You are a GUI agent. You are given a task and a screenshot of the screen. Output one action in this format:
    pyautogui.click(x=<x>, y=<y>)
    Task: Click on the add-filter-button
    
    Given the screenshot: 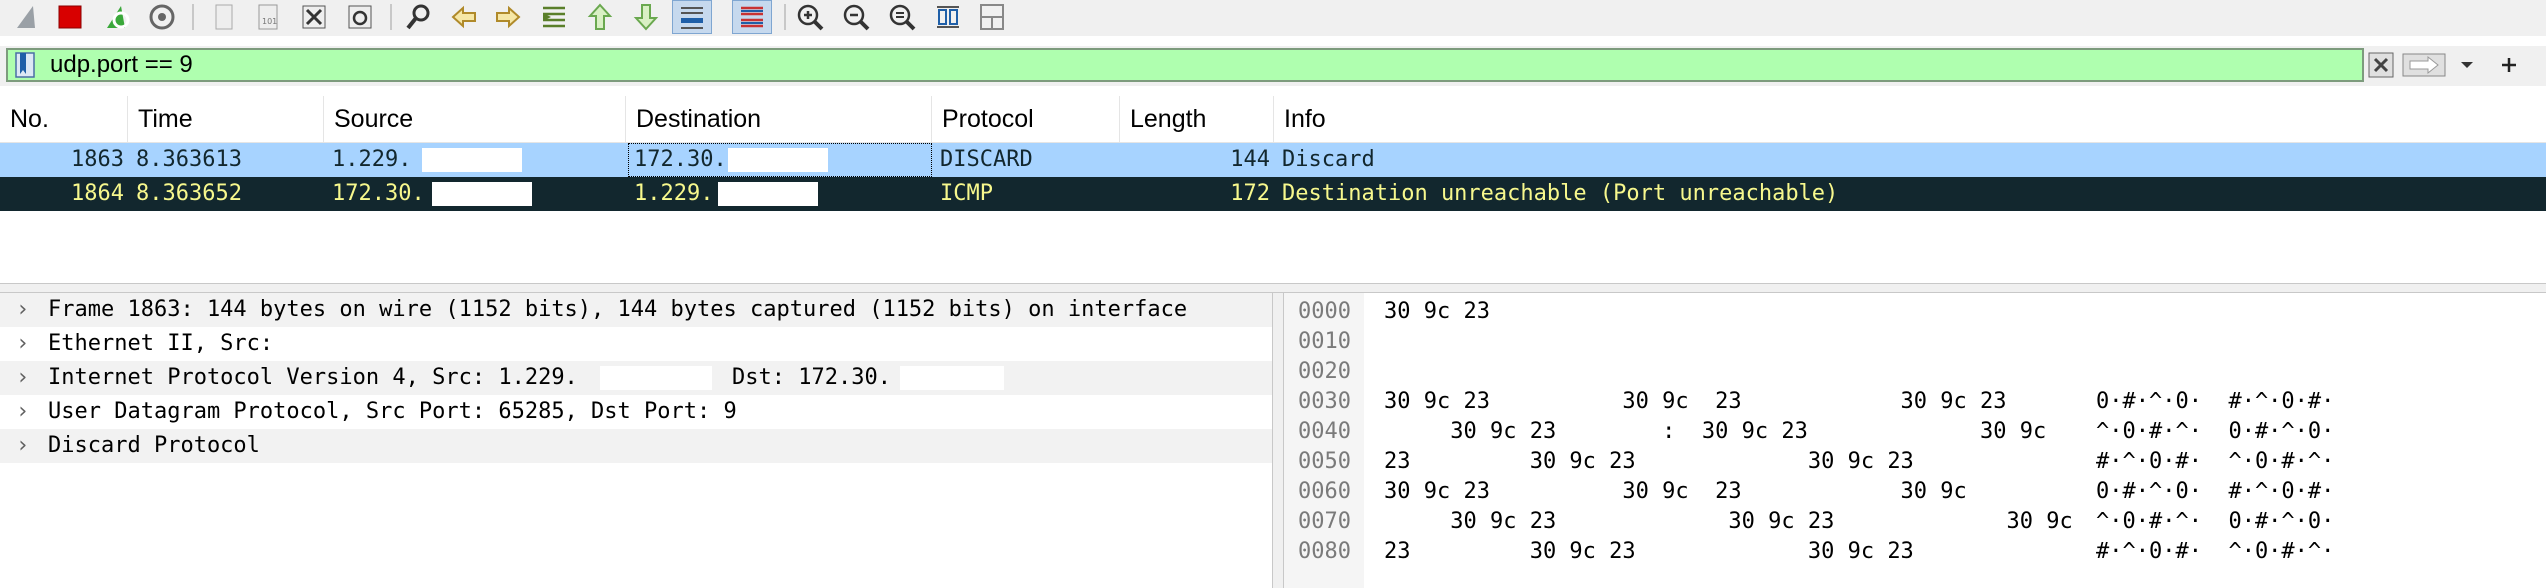 What is the action you would take?
    pyautogui.click(x=2509, y=65)
    